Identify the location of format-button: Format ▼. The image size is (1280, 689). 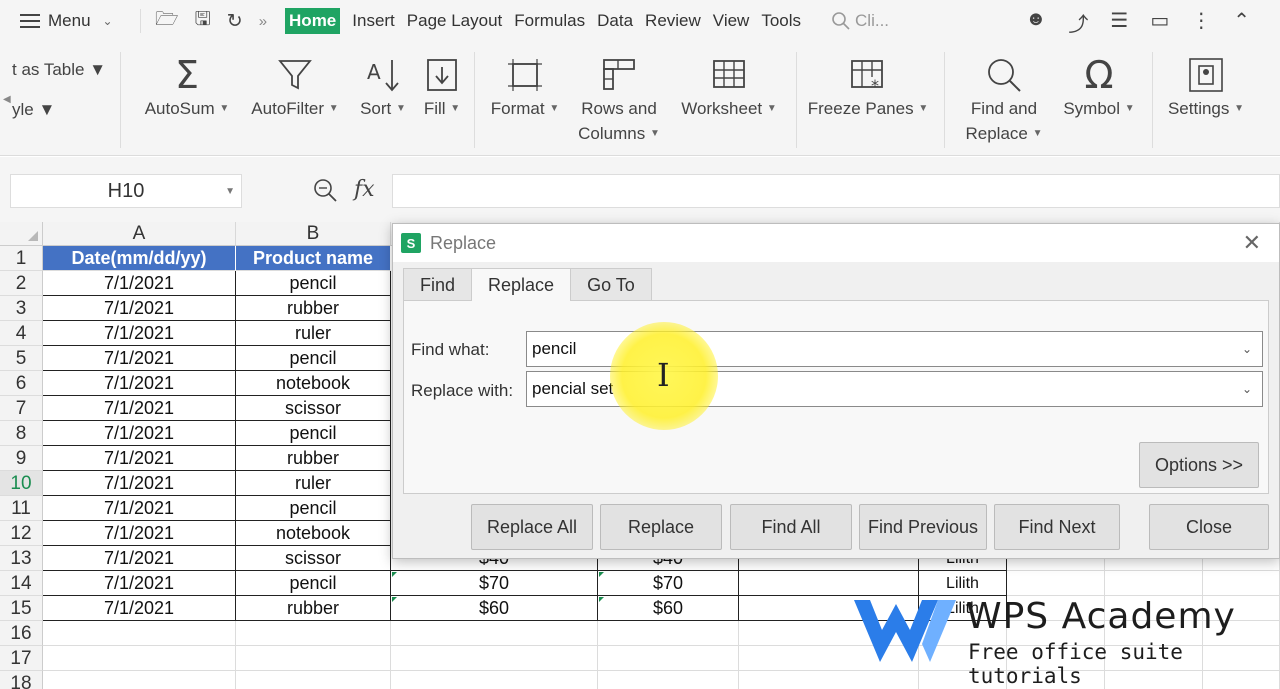
(525, 87).